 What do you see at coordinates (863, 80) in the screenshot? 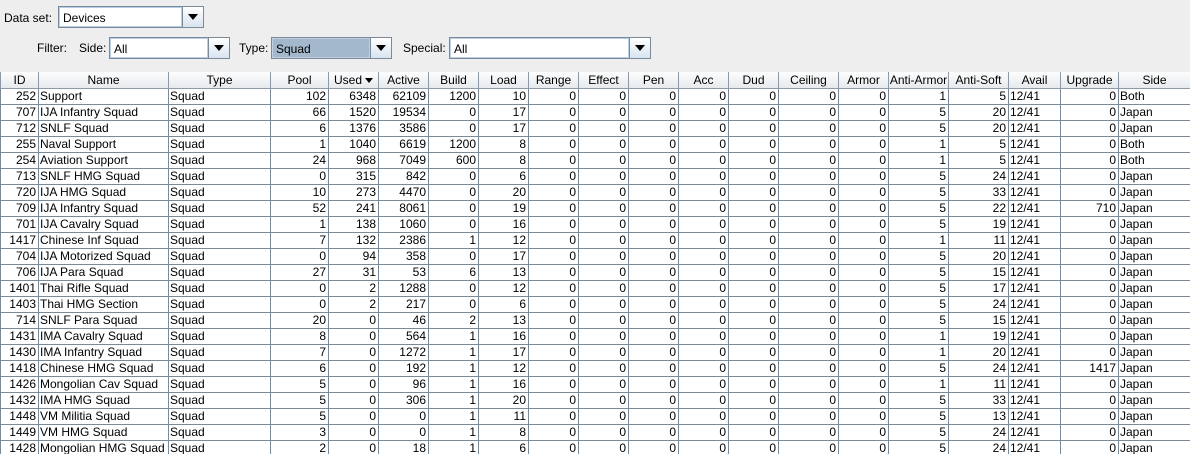
I see `column-header-armor: Armor` at bounding box center [863, 80].